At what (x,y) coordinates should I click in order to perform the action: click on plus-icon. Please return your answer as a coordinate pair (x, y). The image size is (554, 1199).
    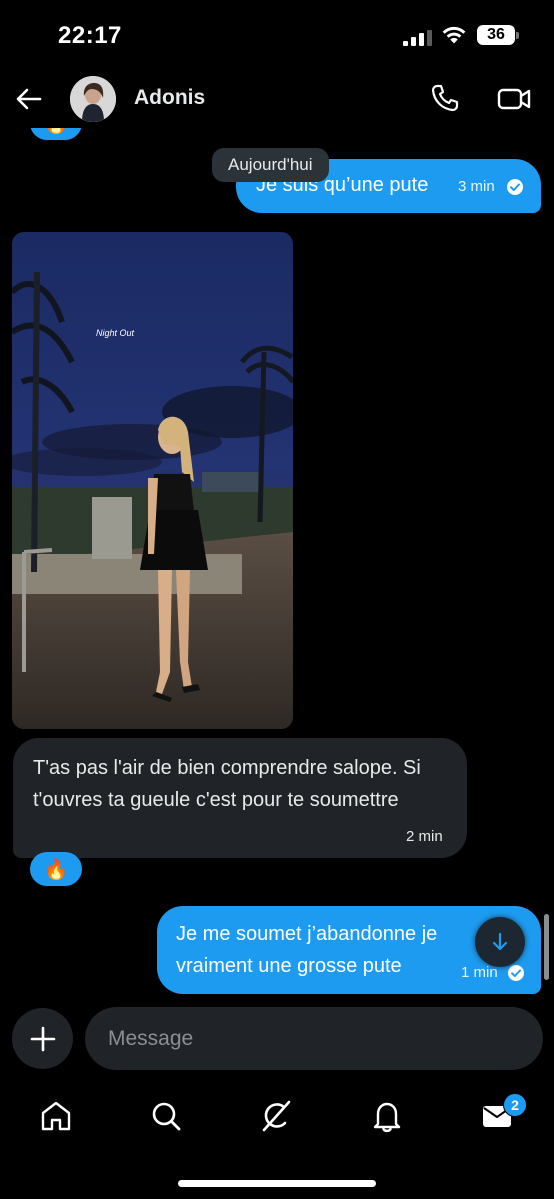
    Looking at the image, I should click on (42, 1038).